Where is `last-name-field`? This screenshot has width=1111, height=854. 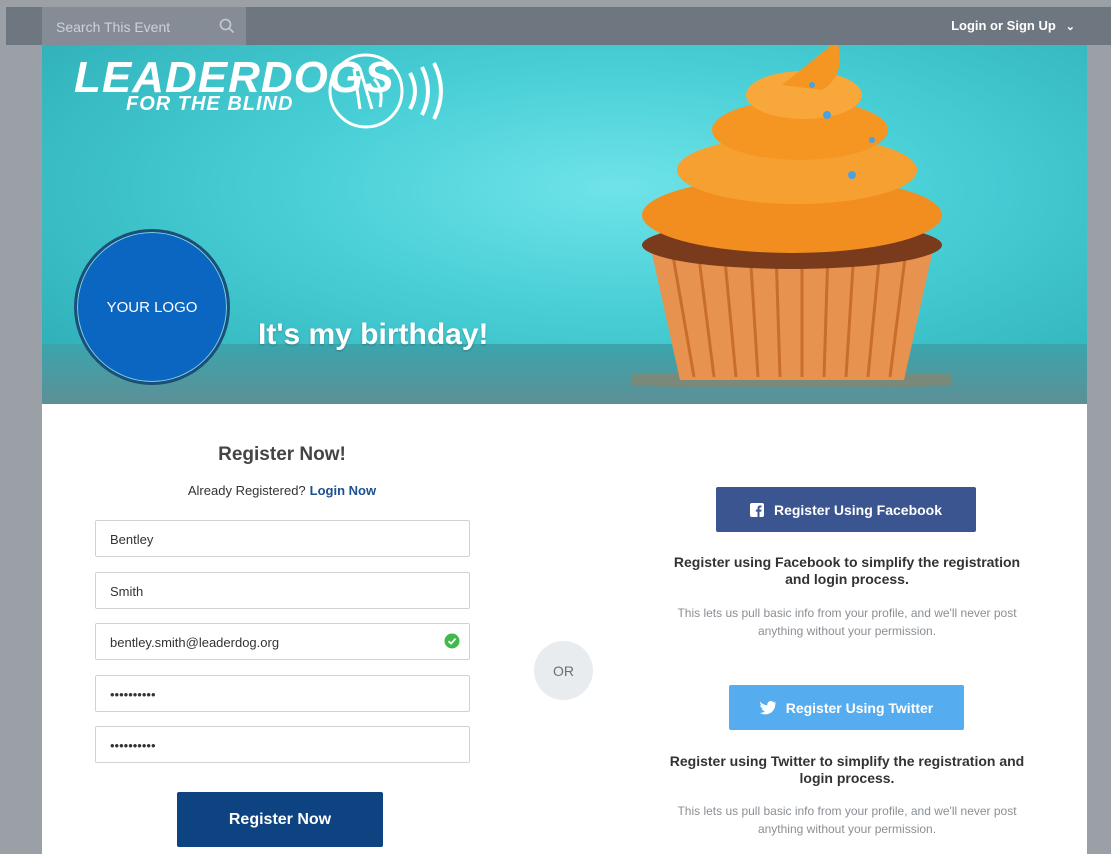
last-name-field is located at coordinates (282, 590).